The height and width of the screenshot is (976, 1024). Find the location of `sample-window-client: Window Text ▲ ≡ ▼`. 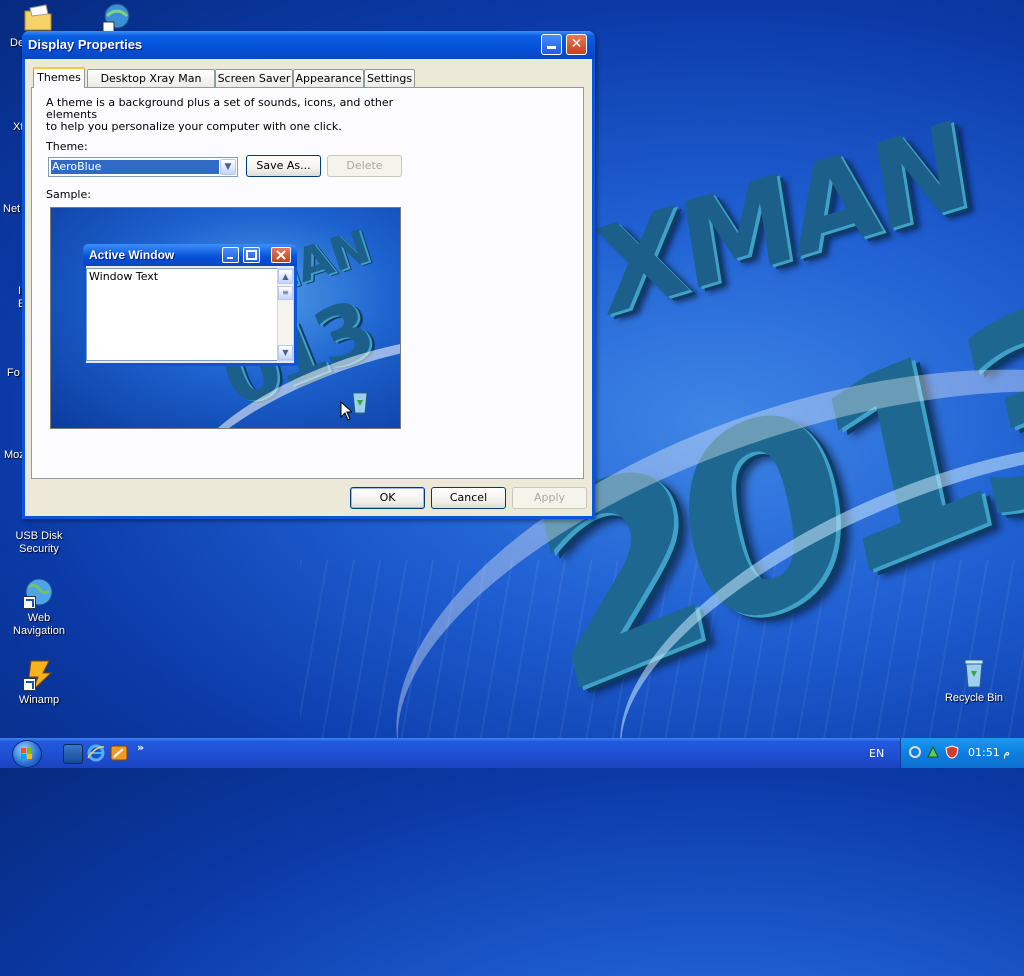

sample-window-client: Window Text ▲ ≡ ▼ is located at coordinates (190, 314).